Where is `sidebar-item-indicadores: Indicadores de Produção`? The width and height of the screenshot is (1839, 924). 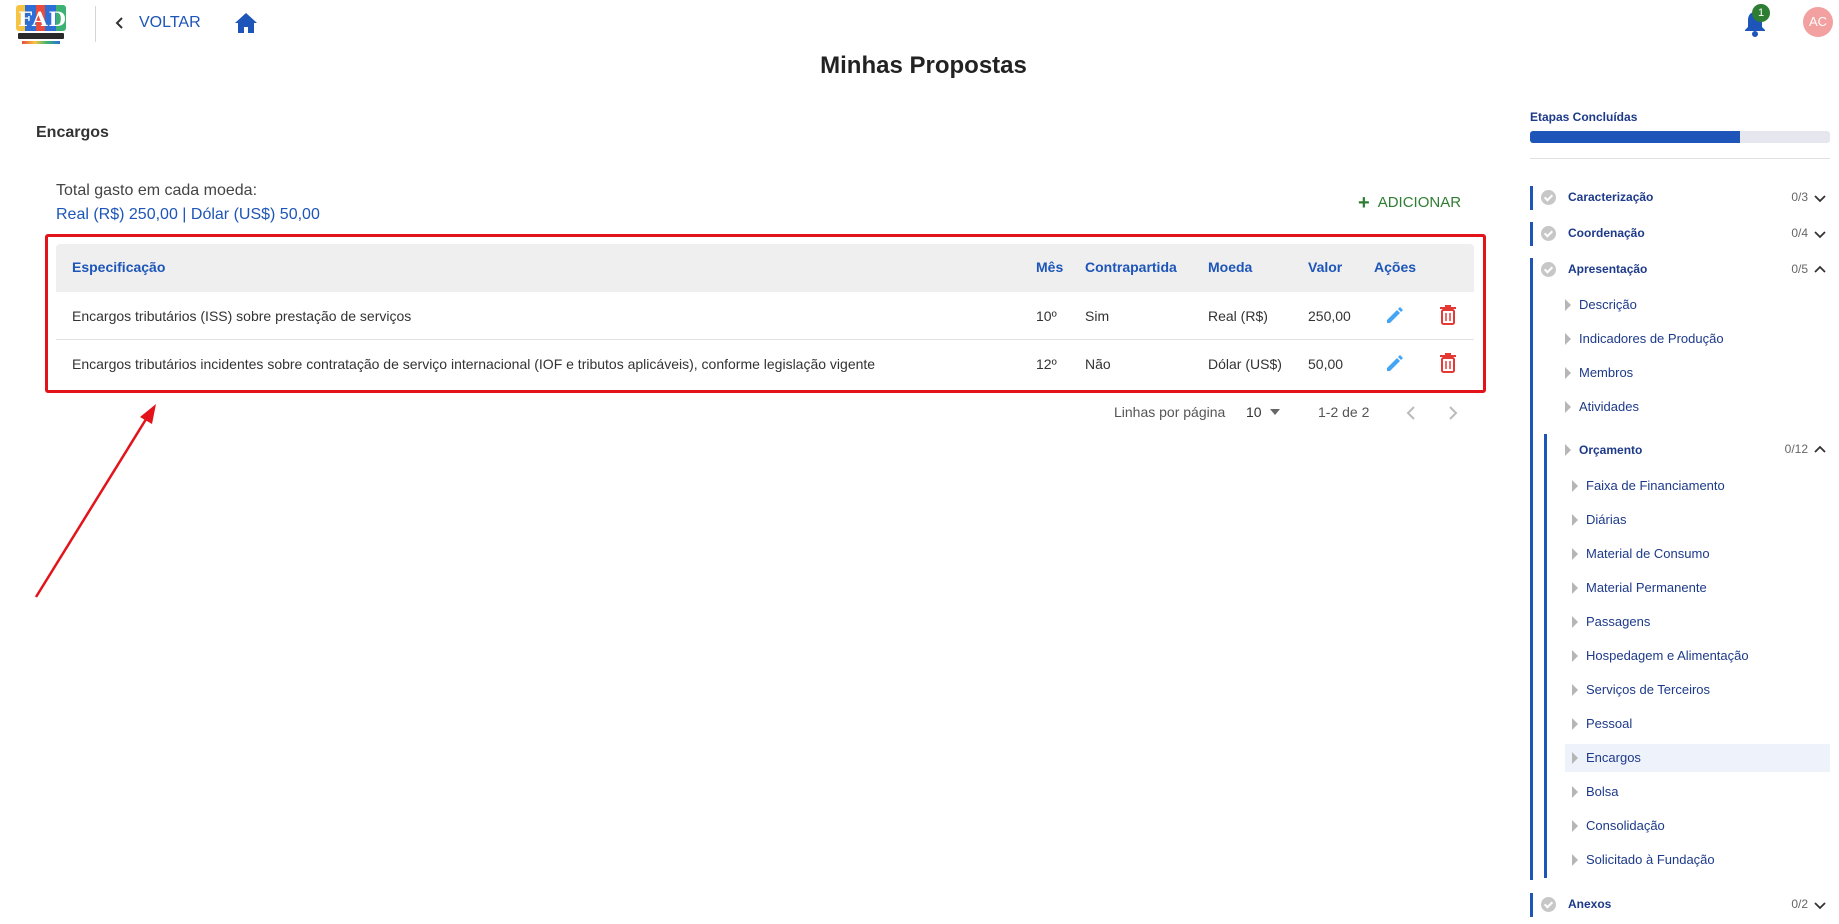 sidebar-item-indicadores: Indicadores de Produção is located at coordinates (1697, 339).